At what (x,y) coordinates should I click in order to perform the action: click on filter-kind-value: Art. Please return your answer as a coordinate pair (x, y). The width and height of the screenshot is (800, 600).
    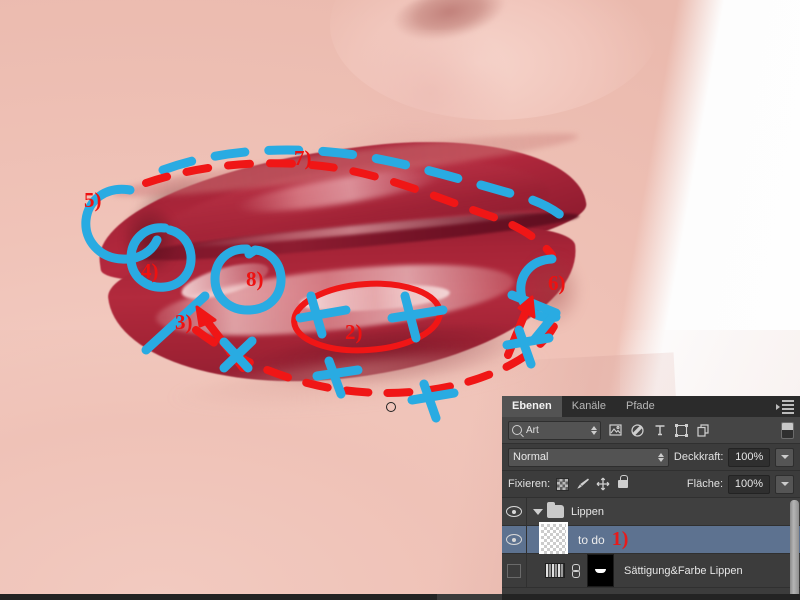
    Looking at the image, I should click on (532, 430).